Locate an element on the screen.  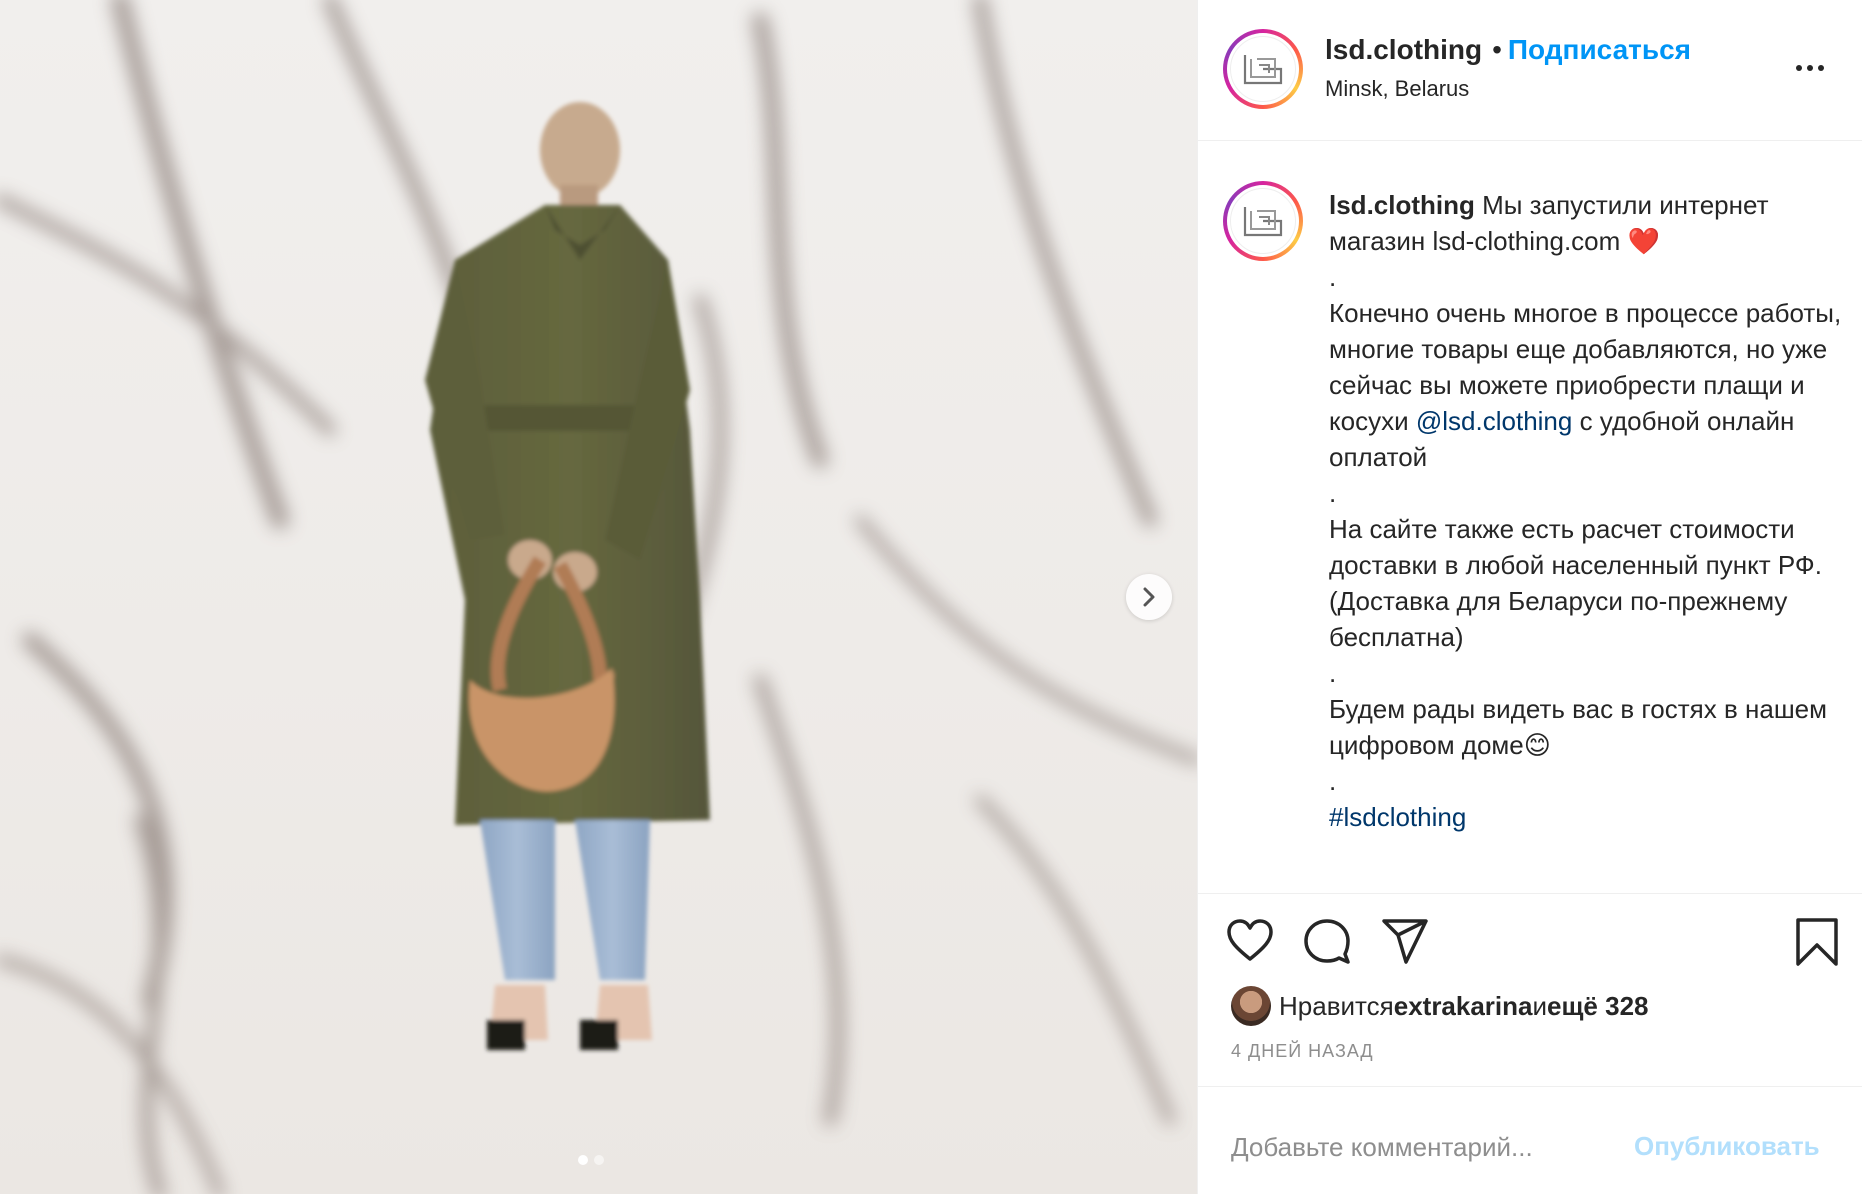
post-header: lsd.clothing • Подписаться Minsk, Belarus is located at coordinates (1530, 70).